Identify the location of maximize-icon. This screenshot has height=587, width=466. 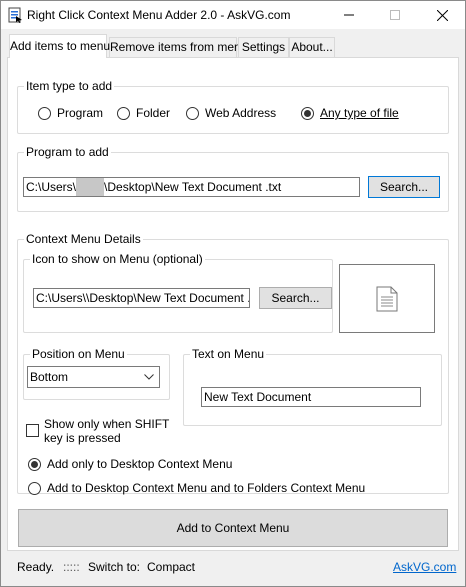
(395, 15).